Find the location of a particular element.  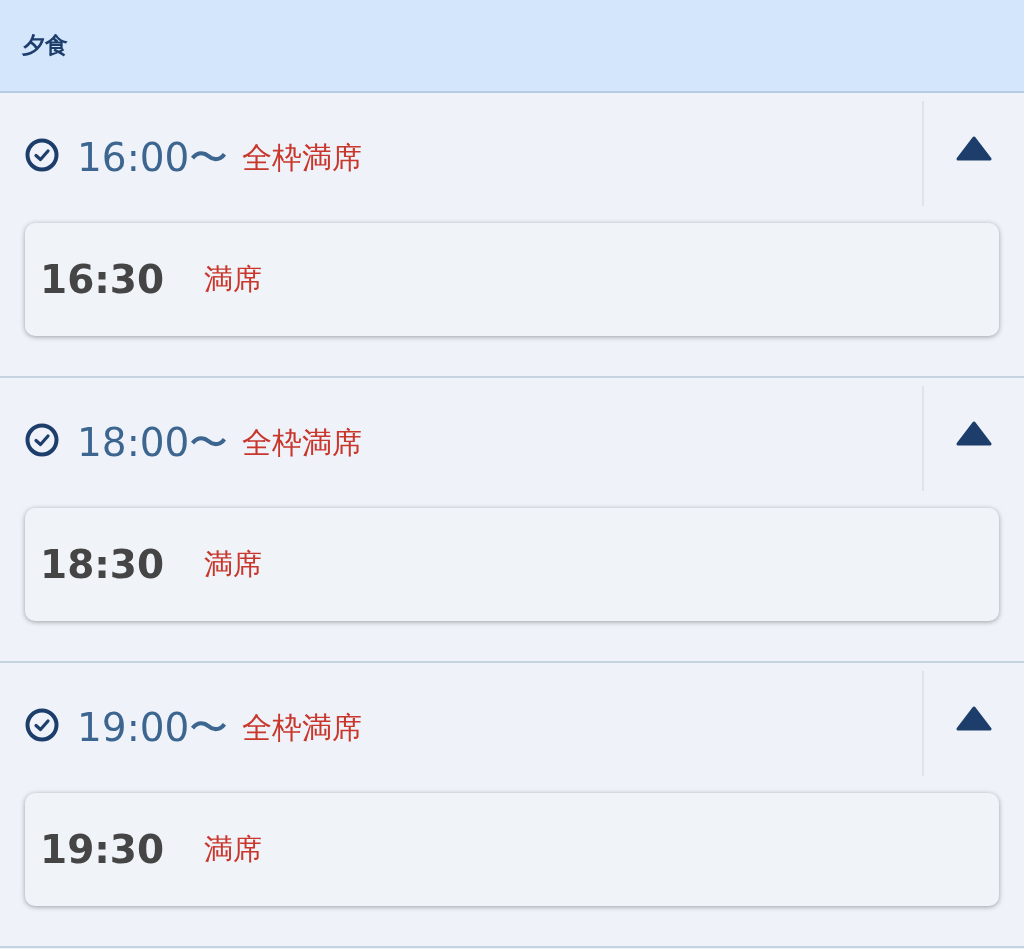

slot-time: 19:30 is located at coordinates (102, 849).